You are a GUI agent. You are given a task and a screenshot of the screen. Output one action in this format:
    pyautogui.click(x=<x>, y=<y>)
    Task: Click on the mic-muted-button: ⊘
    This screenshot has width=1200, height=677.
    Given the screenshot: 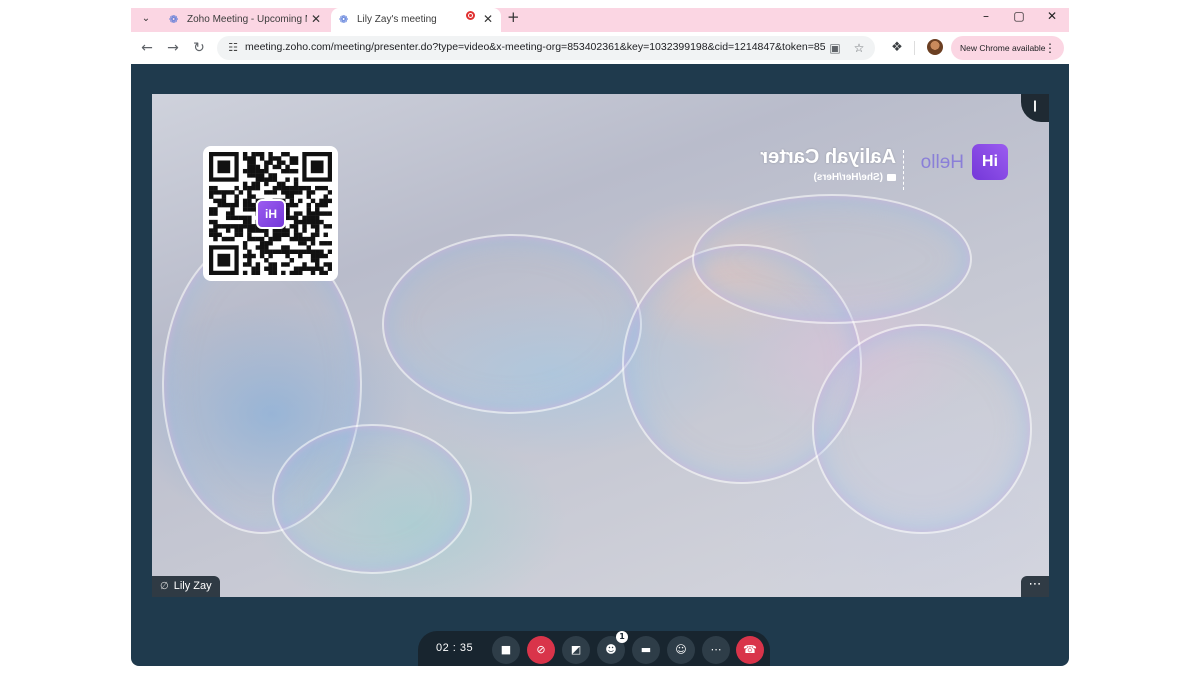 What is the action you would take?
    pyautogui.click(x=541, y=650)
    